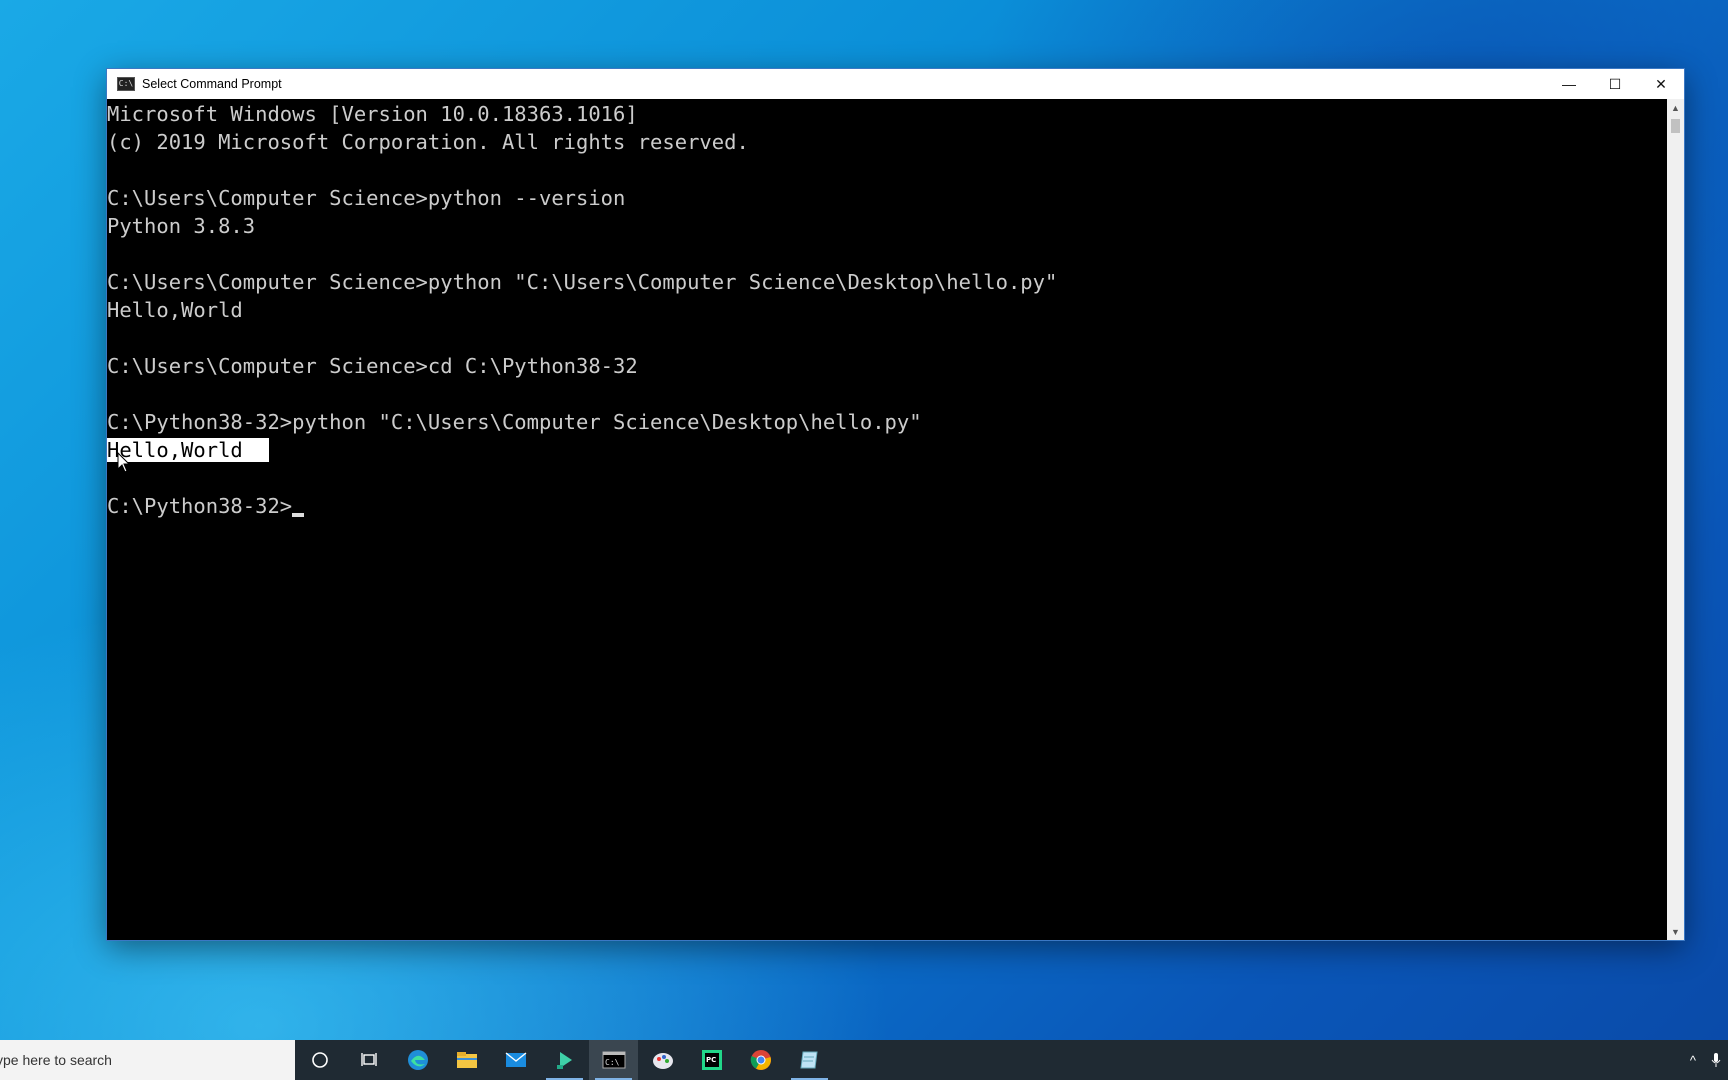 This screenshot has width=1728, height=1080. What do you see at coordinates (1675, 126) in the screenshot?
I see `scroll-thumb` at bounding box center [1675, 126].